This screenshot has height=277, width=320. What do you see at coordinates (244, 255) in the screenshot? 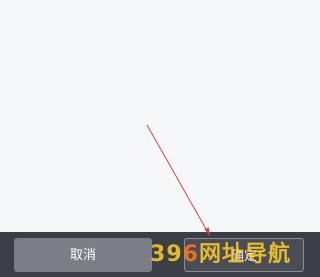
I see `confirm-button: 确定` at bounding box center [244, 255].